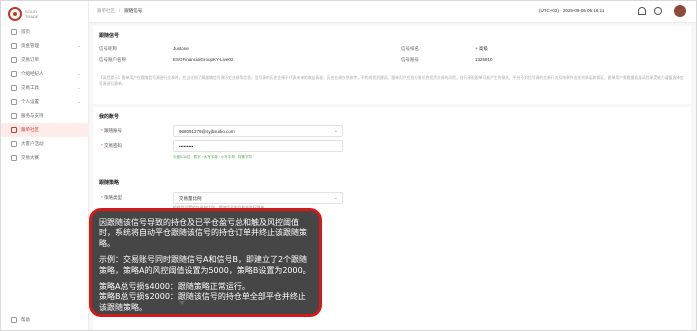 Image resolution: width=697 pixels, height=331 pixels. I want to click on signal-account-value: ESGFinancialGroupKY-Live02, so click(203, 59).